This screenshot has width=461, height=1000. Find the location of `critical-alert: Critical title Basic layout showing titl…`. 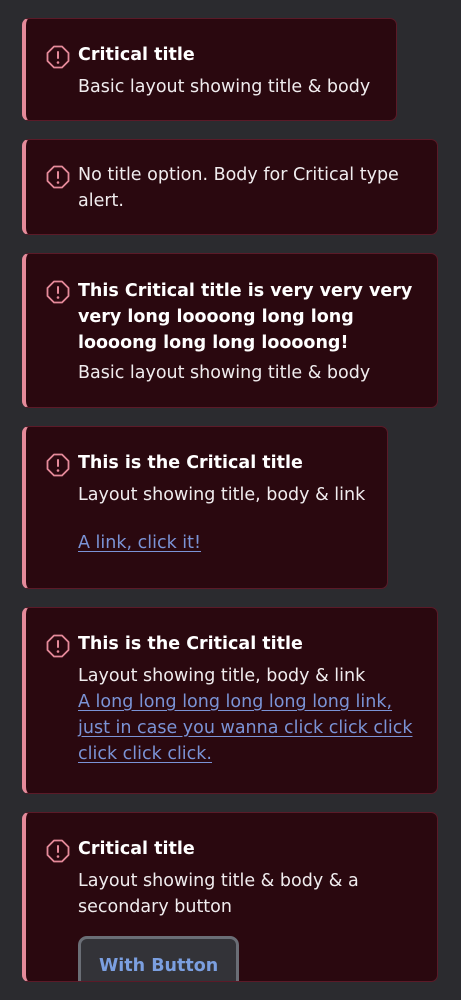

critical-alert: Critical title Basic layout showing titl… is located at coordinates (209, 69).